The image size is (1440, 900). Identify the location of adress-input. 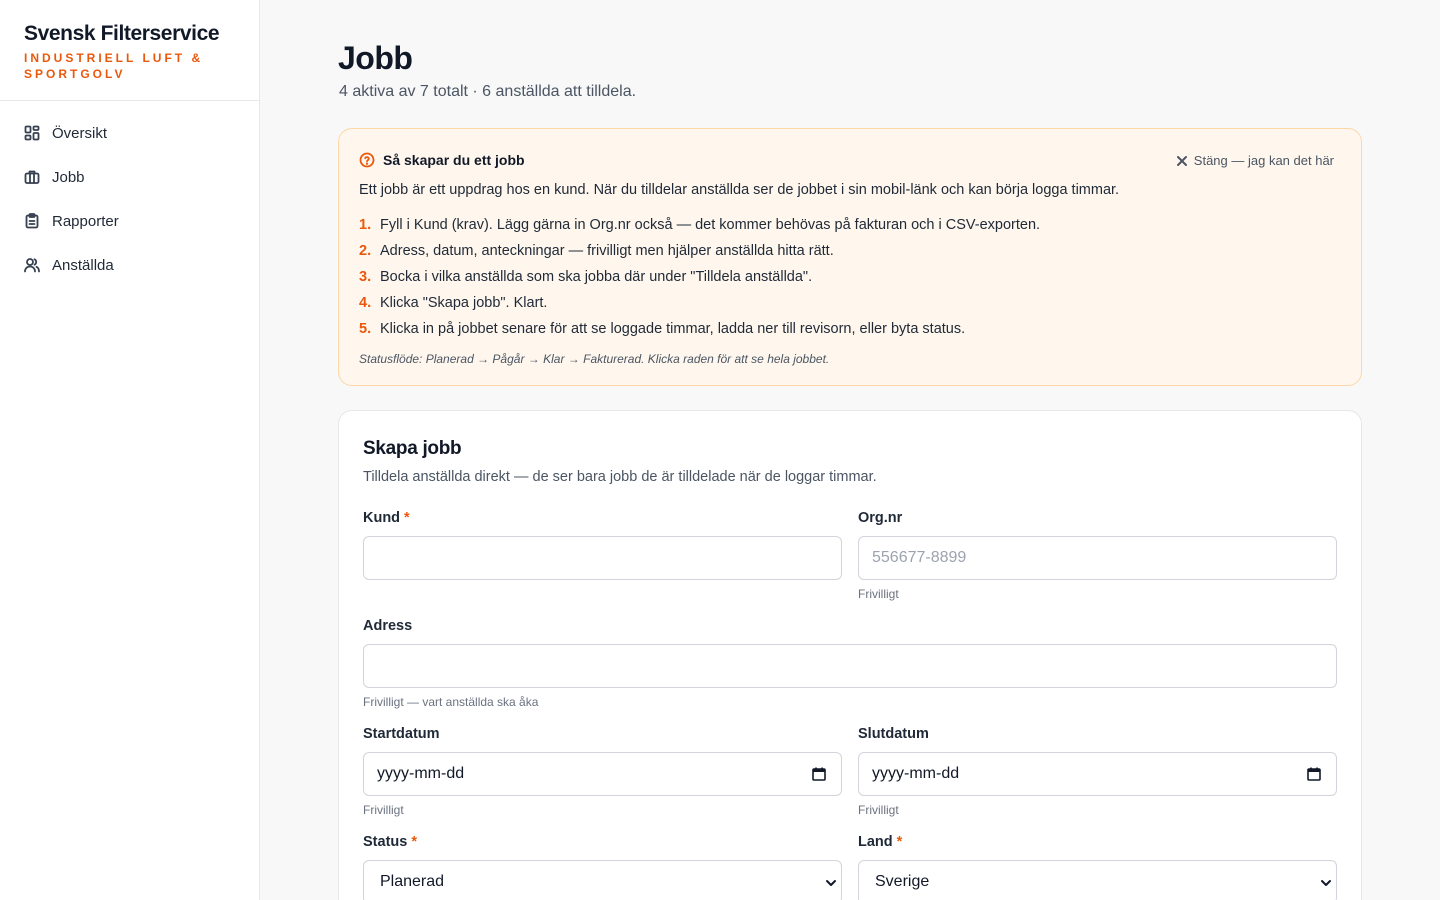
(850, 666).